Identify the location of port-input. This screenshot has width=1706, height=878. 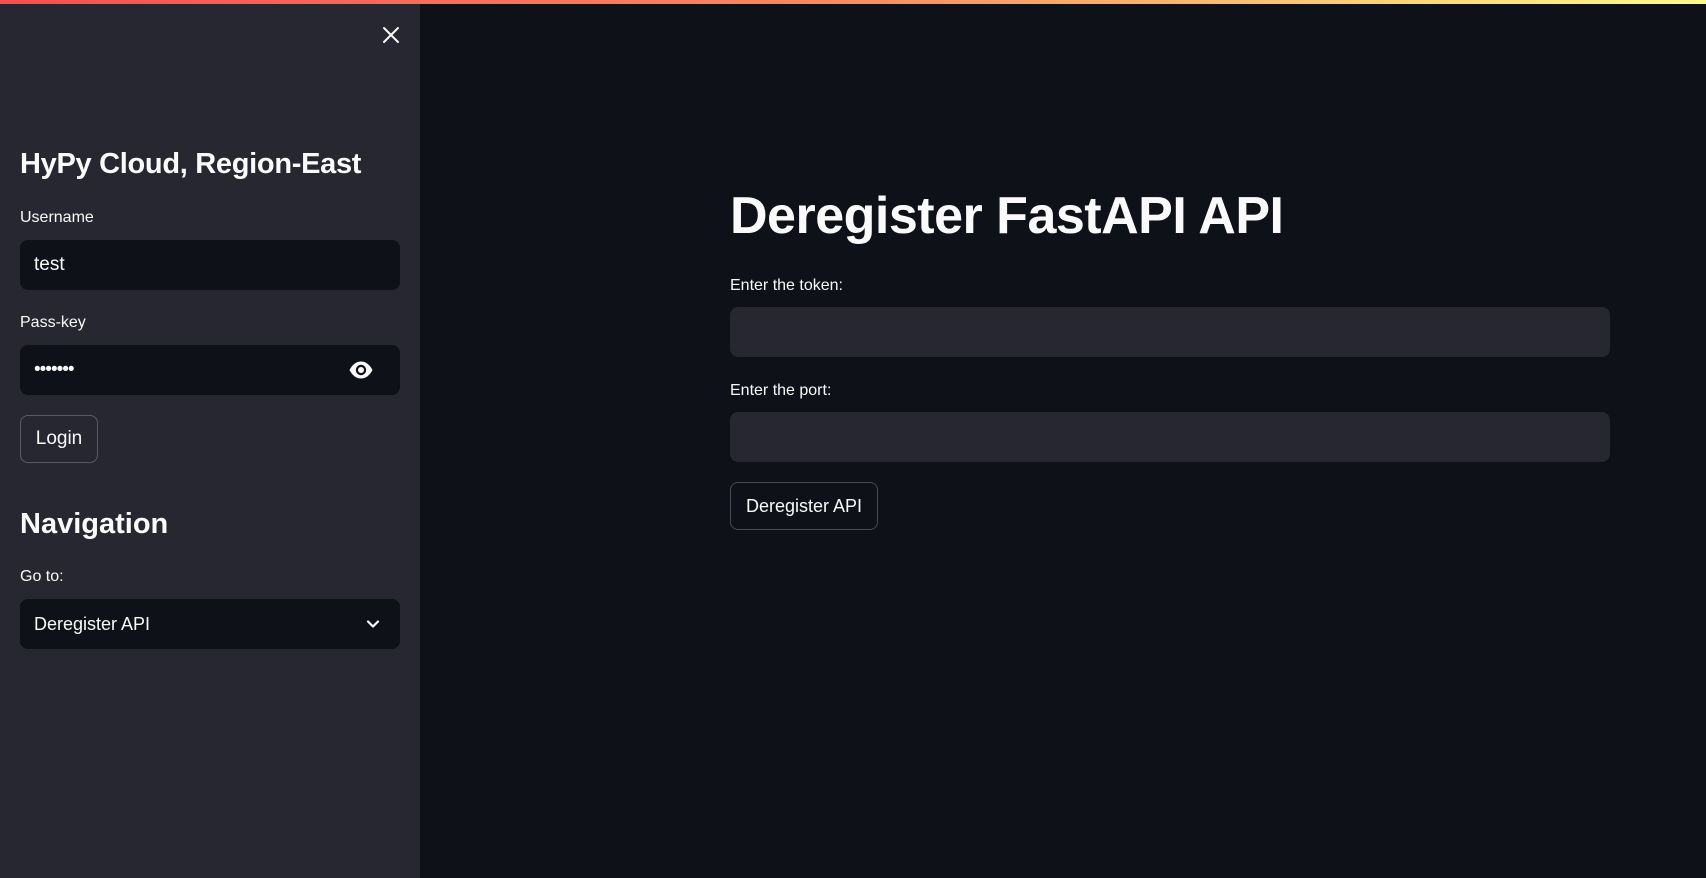
(1170, 437).